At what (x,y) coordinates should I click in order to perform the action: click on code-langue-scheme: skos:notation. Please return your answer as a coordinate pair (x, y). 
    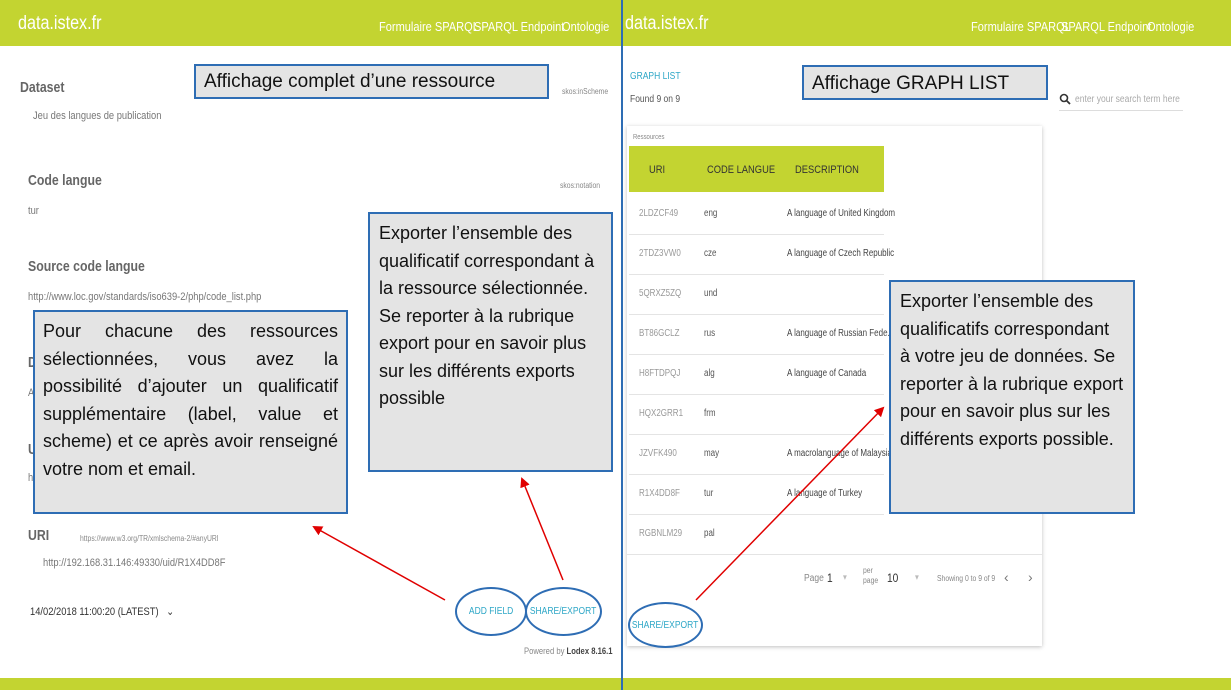
    Looking at the image, I should click on (580, 185).